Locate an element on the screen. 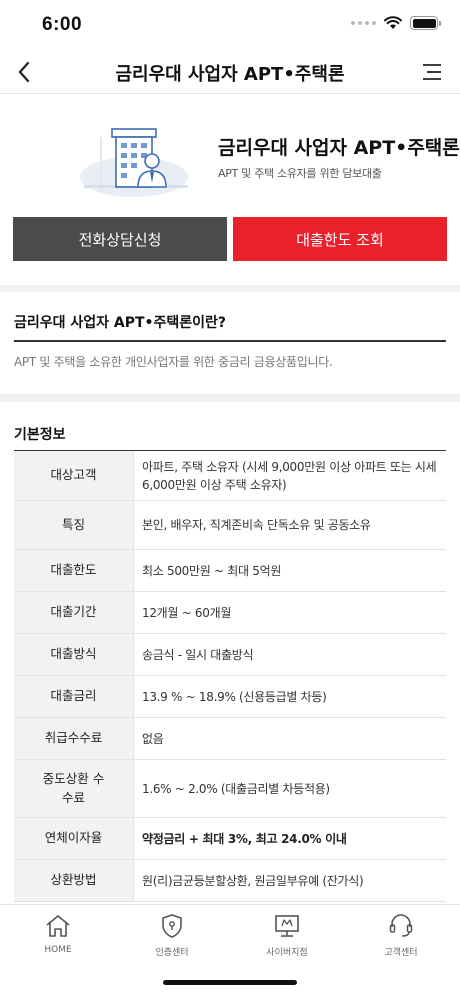 The width and height of the screenshot is (460, 996). home-icon is located at coordinates (58, 926).